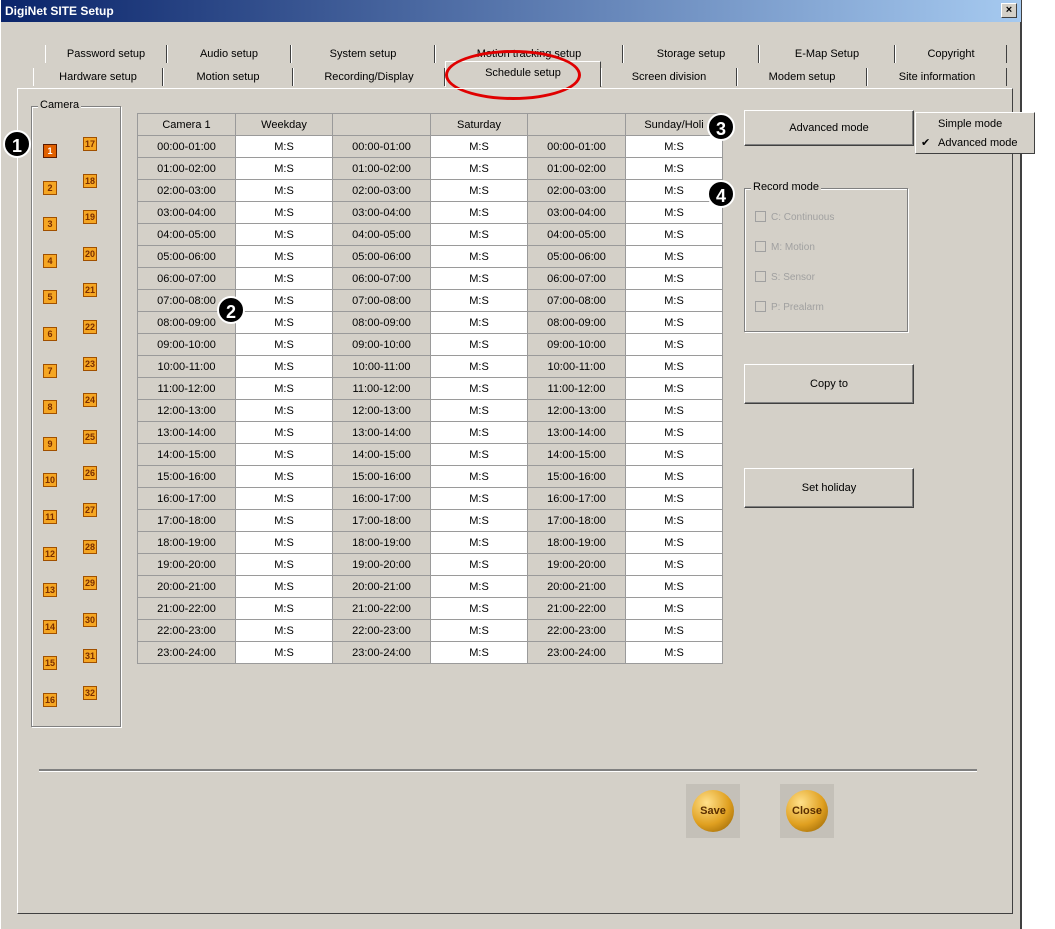 This screenshot has height=929, width=1055. I want to click on camera-button-12: 12, so click(50, 553).